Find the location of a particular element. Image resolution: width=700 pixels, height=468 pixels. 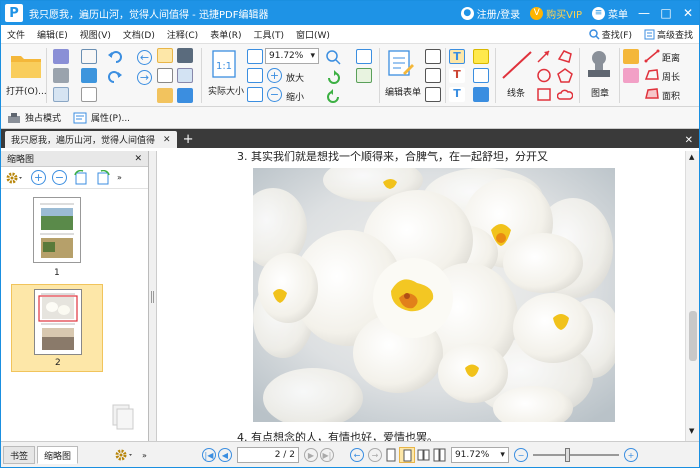

polygon-tool-icon is located at coordinates (565, 56).